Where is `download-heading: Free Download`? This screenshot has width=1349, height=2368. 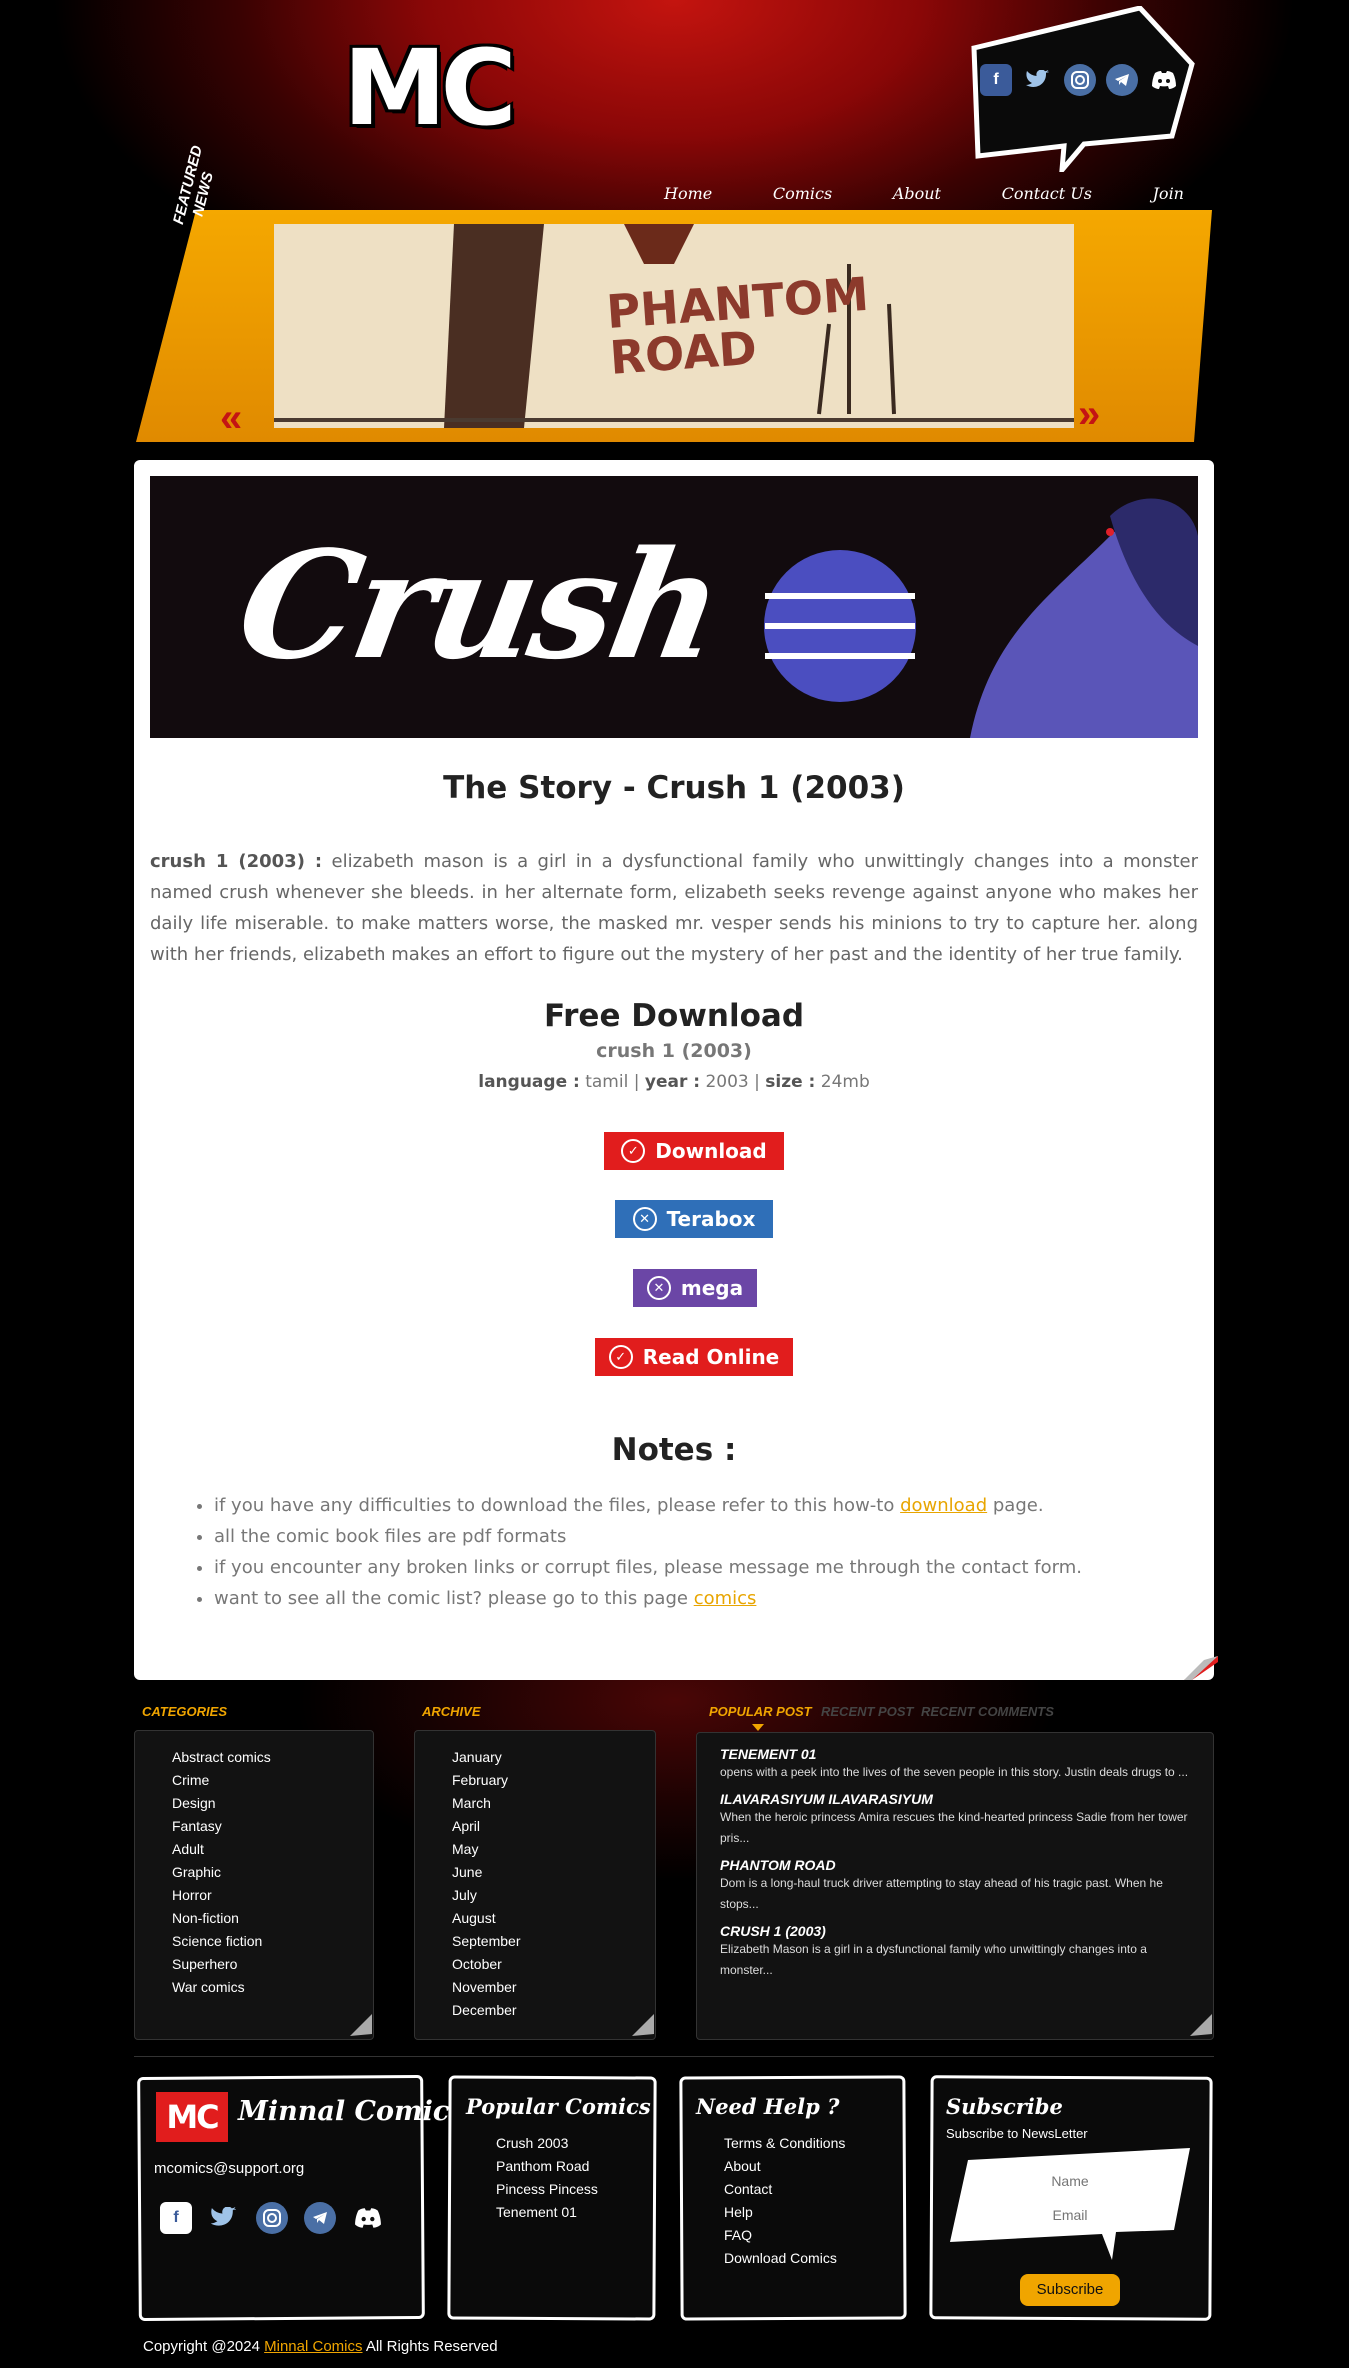 download-heading: Free Download is located at coordinates (674, 1016).